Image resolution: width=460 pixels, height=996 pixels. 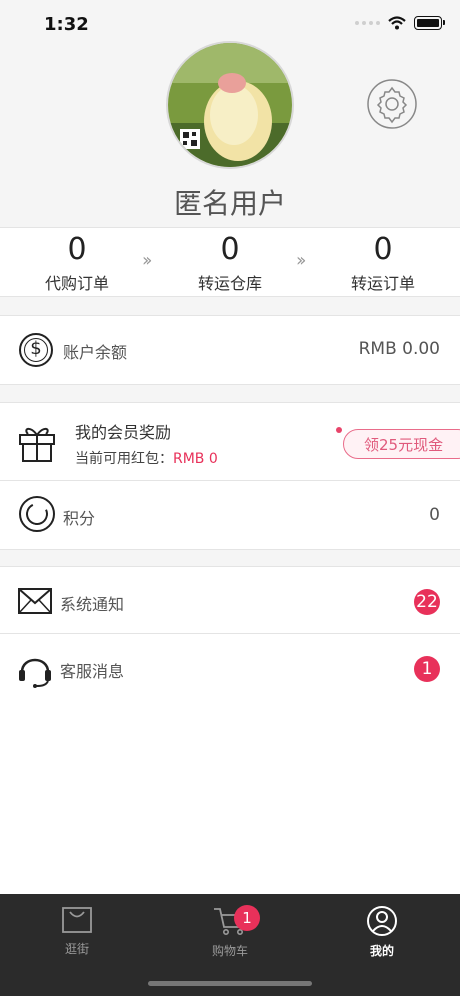 I want to click on customer-service-row: 客服消息 1, so click(x=230, y=668).